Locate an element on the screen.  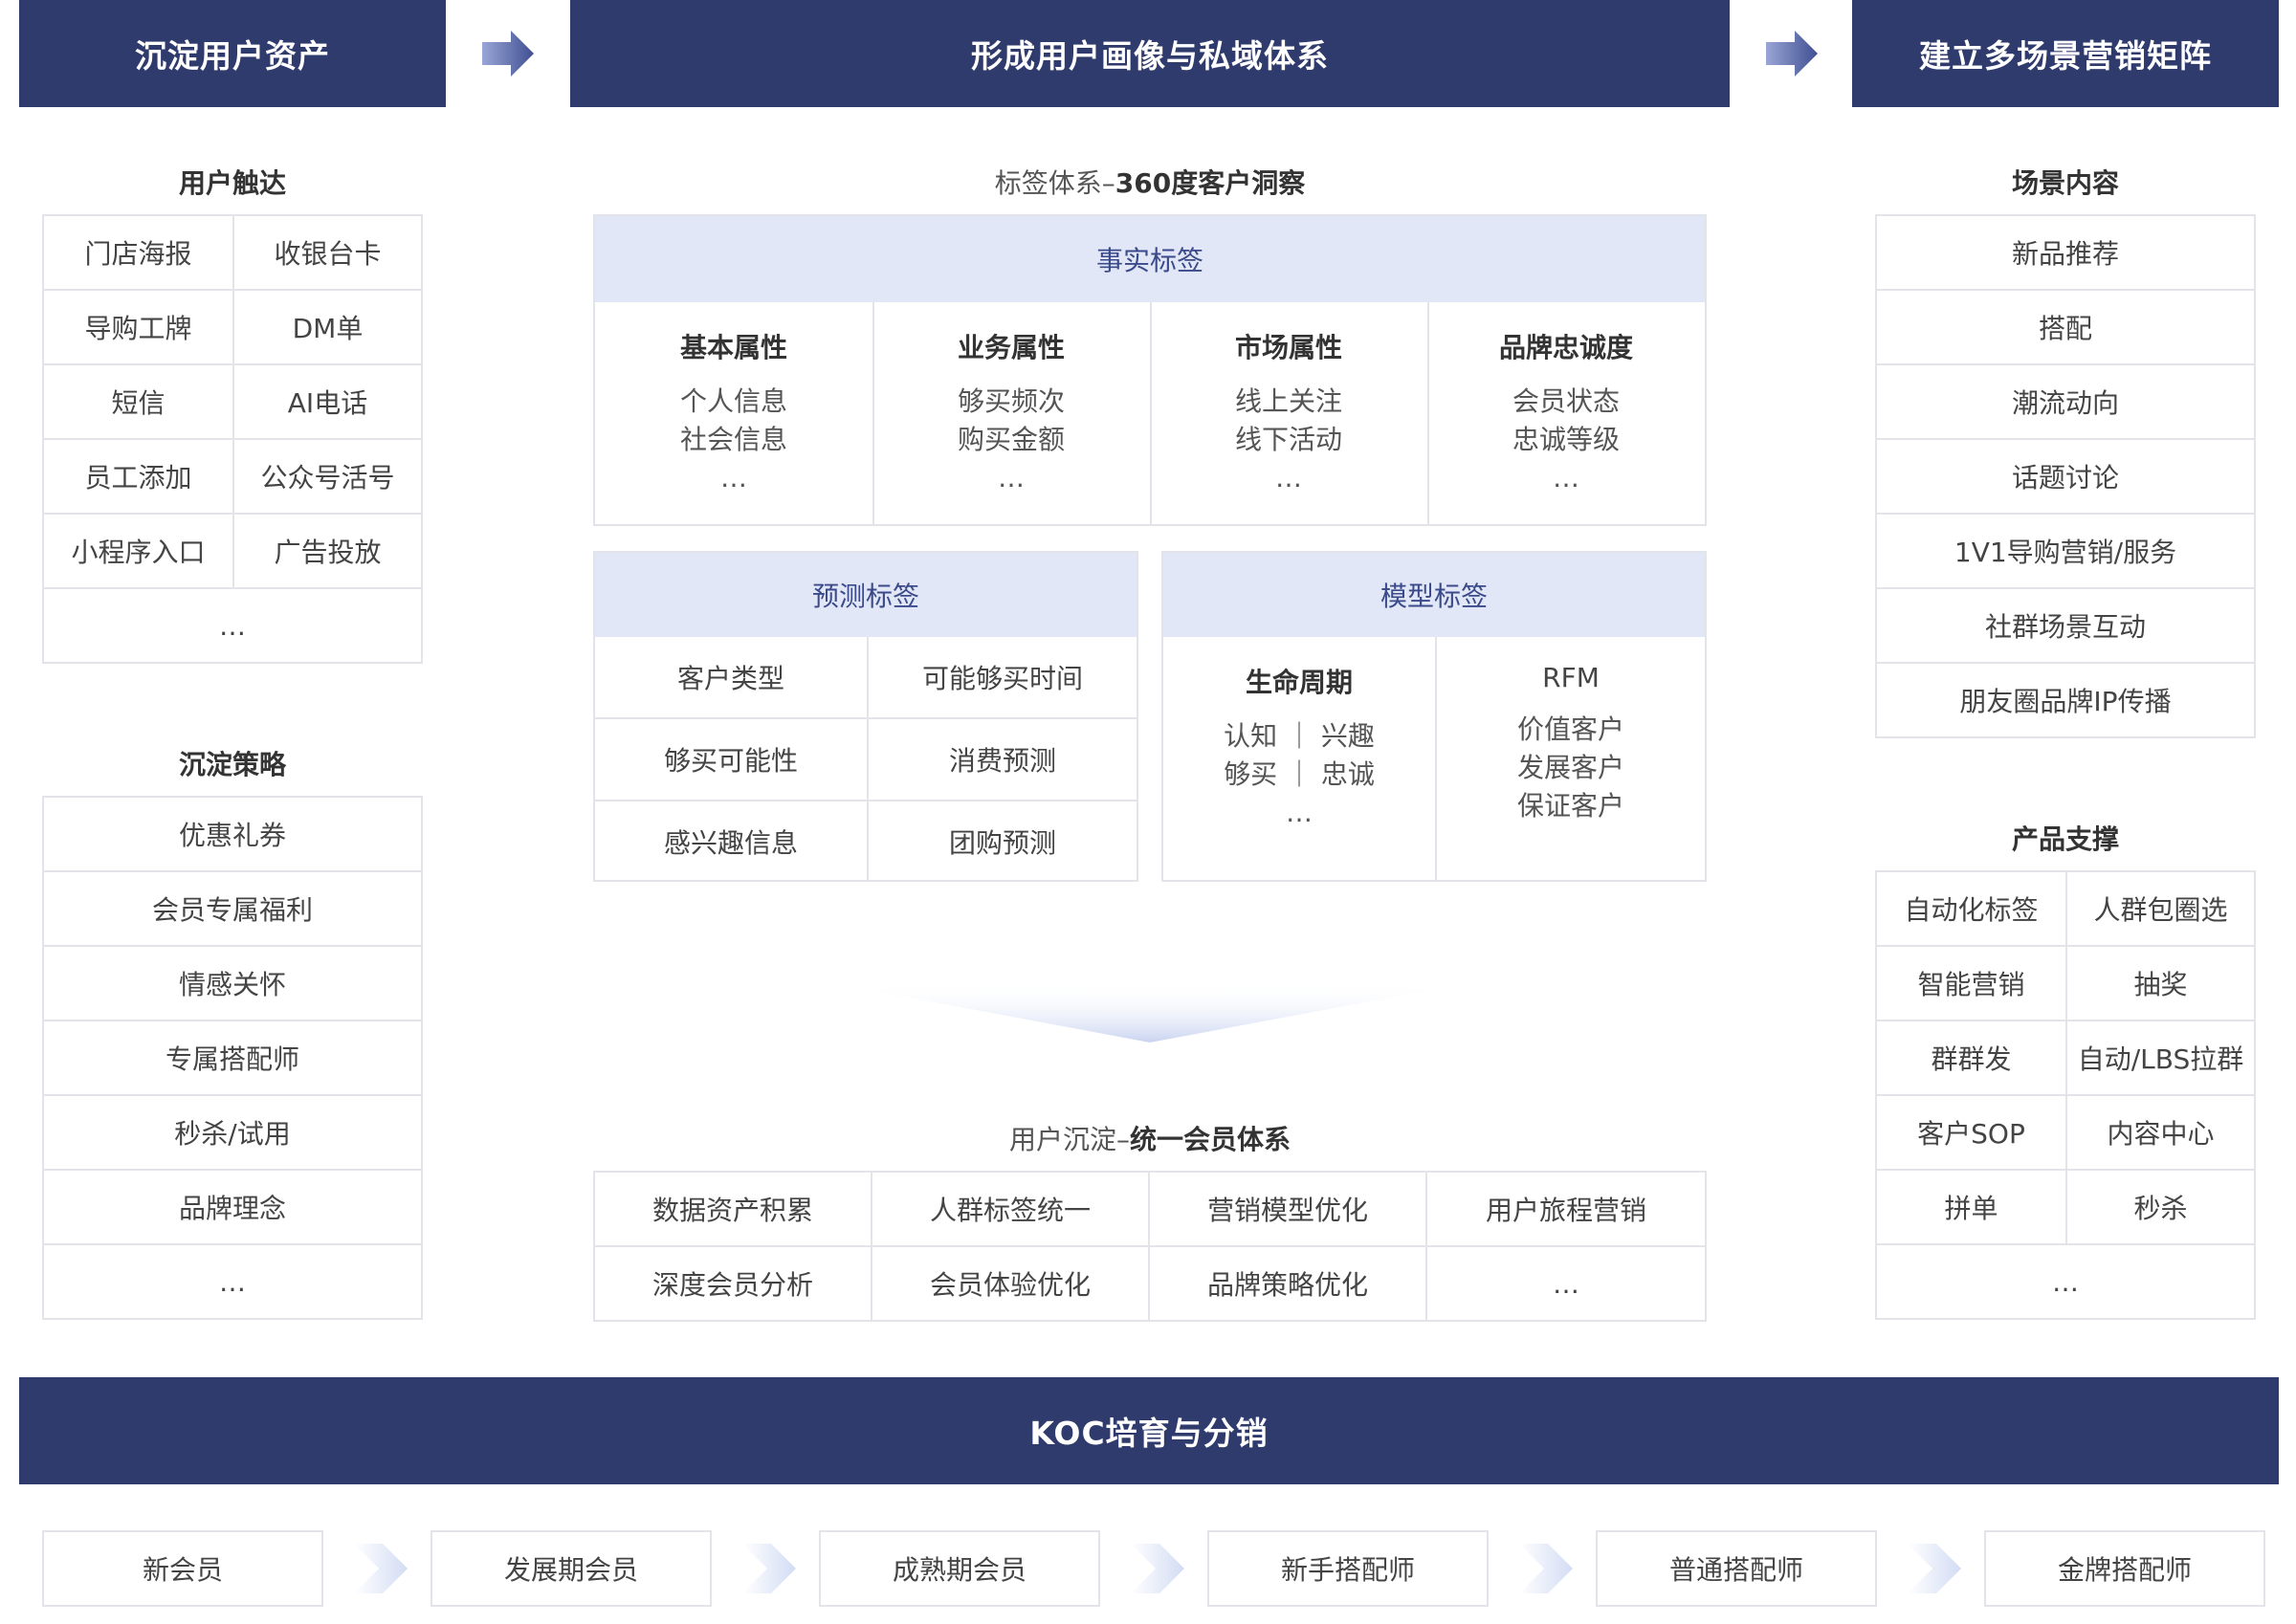
list-item: 搭配 is located at coordinates (2066, 328).